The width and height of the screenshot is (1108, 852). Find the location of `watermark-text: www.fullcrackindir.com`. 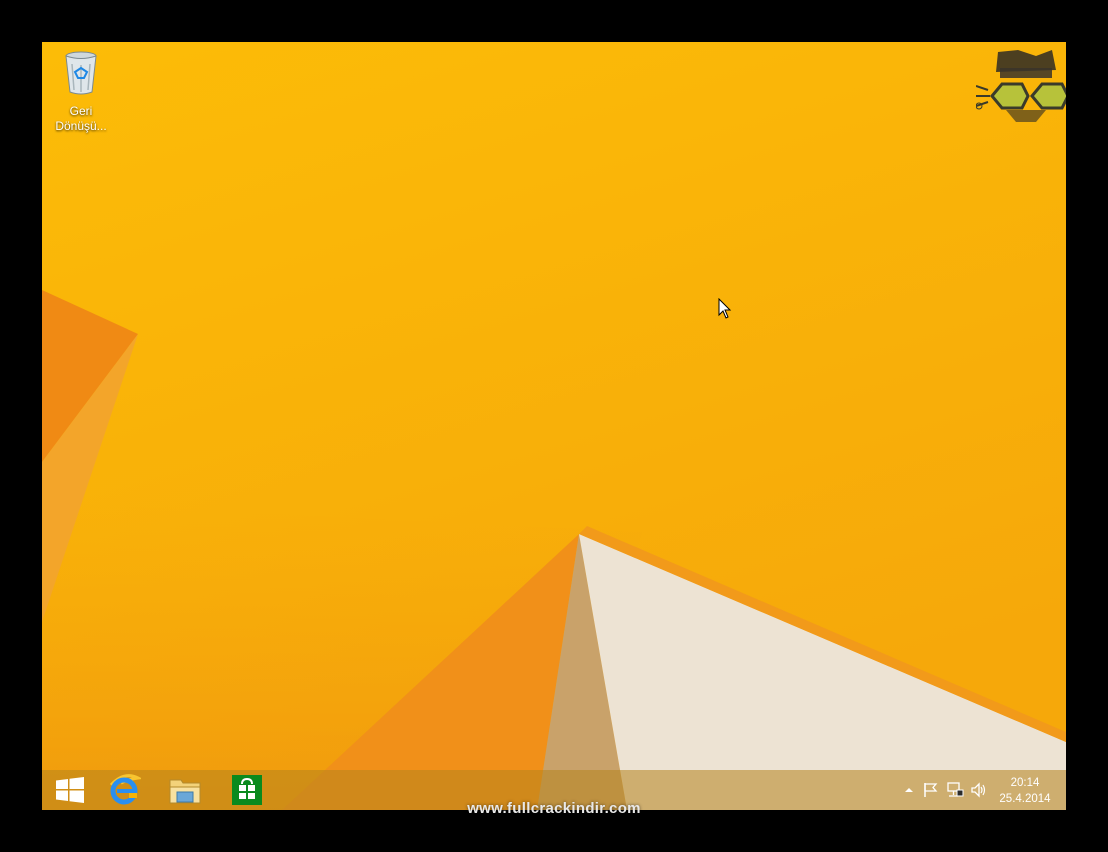

watermark-text: www.fullcrackindir.com is located at coordinates (554, 808).